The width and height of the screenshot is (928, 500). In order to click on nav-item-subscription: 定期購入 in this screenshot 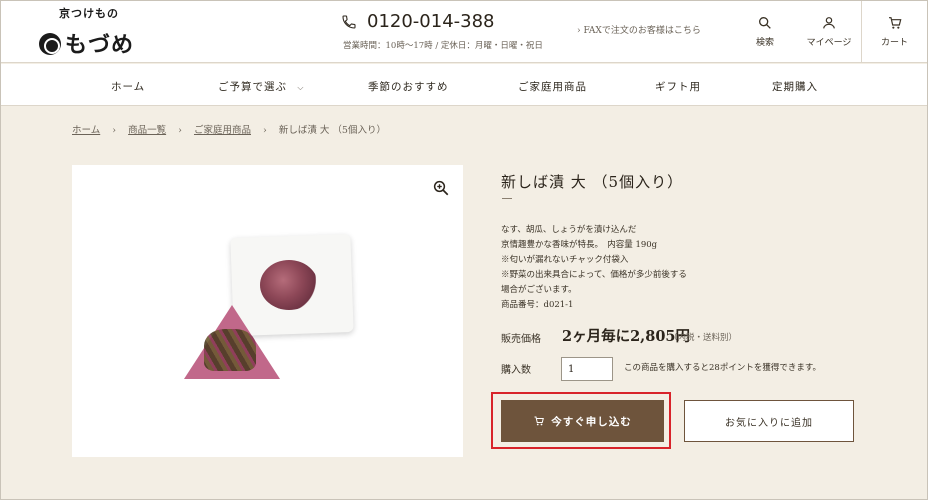, I will do `click(795, 86)`.